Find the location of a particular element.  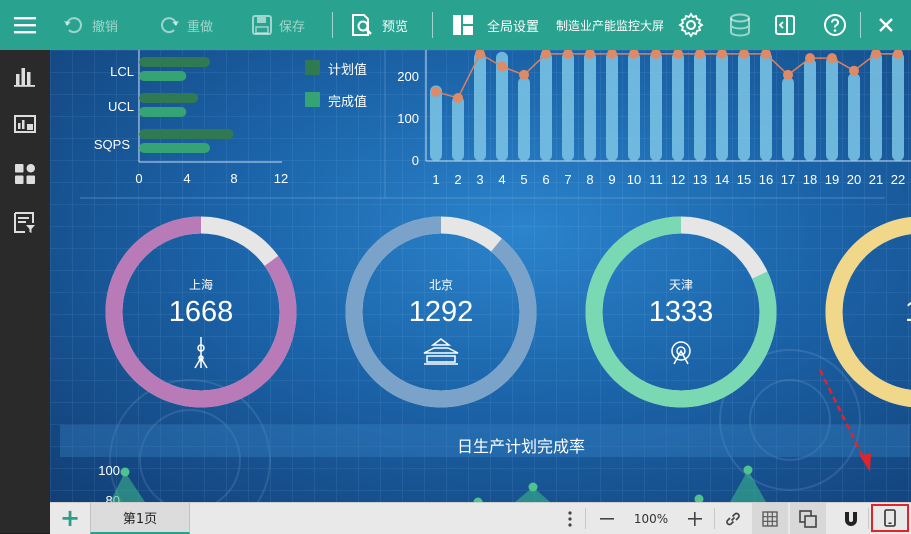

report-chart-icon is located at coordinates (25, 124).